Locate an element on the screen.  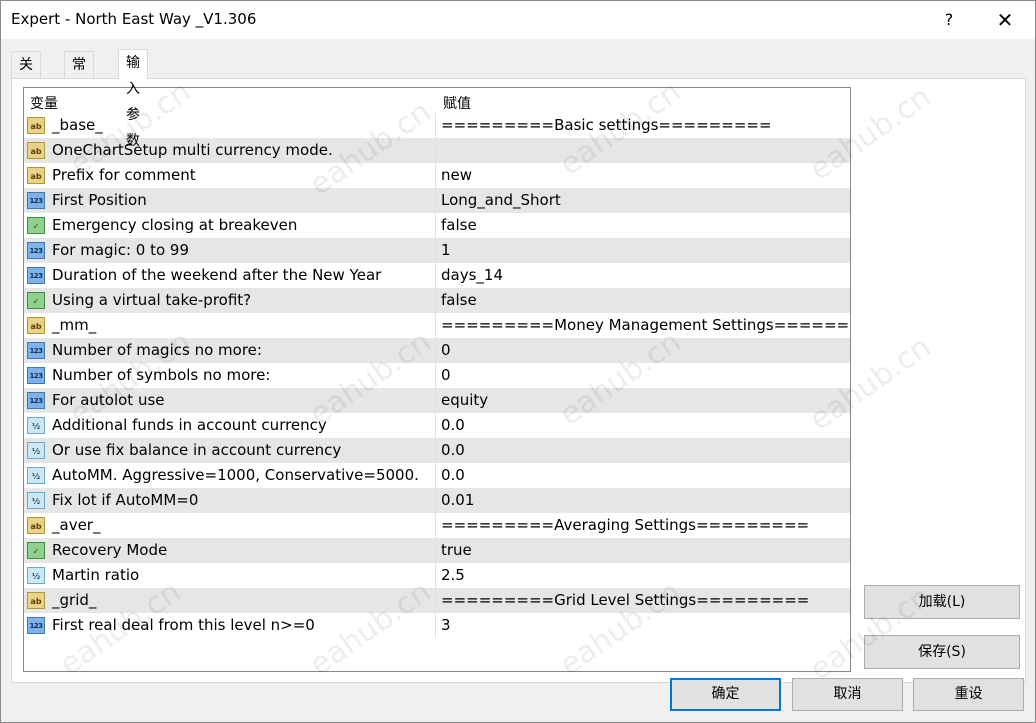
variable-name: For magic: 0 to 99 is located at coordinates (120, 250).